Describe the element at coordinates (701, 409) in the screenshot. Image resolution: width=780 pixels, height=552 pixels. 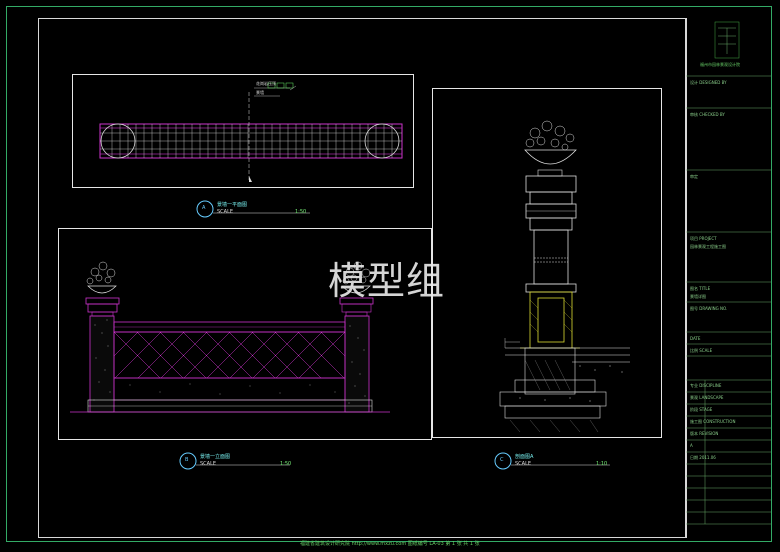
I see `tb-row: 阶段 STAGE` at that location.